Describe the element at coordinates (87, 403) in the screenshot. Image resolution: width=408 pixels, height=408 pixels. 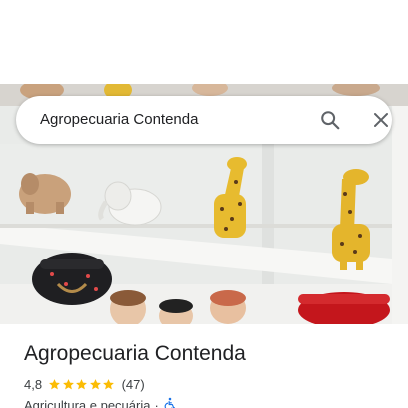
I see `place-category: Agricultura e pecuária` at that location.